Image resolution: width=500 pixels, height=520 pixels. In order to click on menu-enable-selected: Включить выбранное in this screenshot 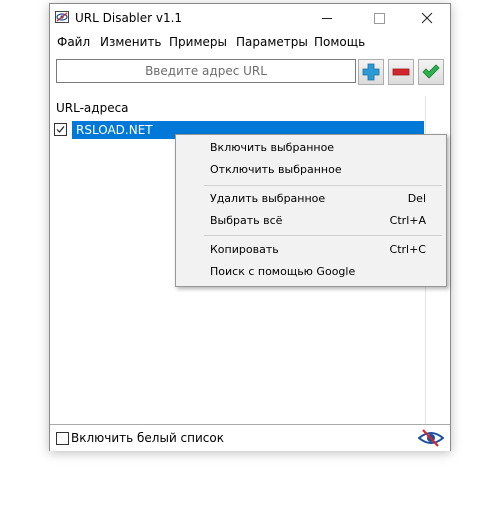, I will do `click(318, 148)`.